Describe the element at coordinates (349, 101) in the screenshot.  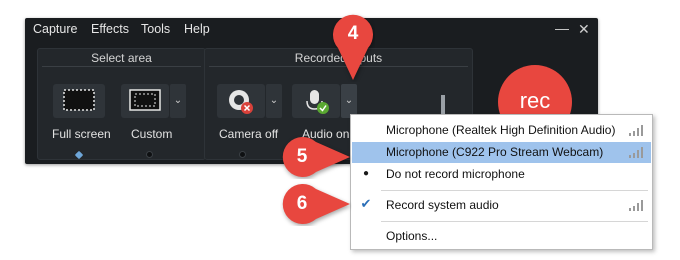
I see `audio-dropdown-arrow: ⌄` at that location.